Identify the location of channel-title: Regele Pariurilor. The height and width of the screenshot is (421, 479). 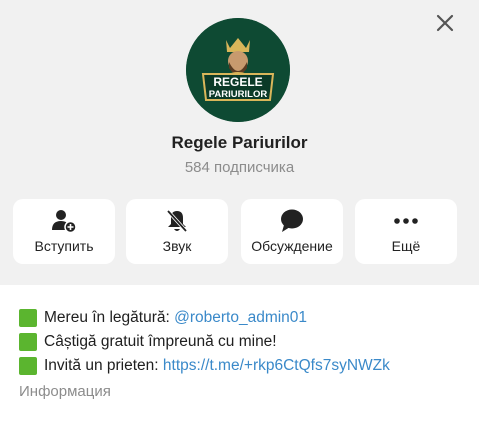
(239, 142).